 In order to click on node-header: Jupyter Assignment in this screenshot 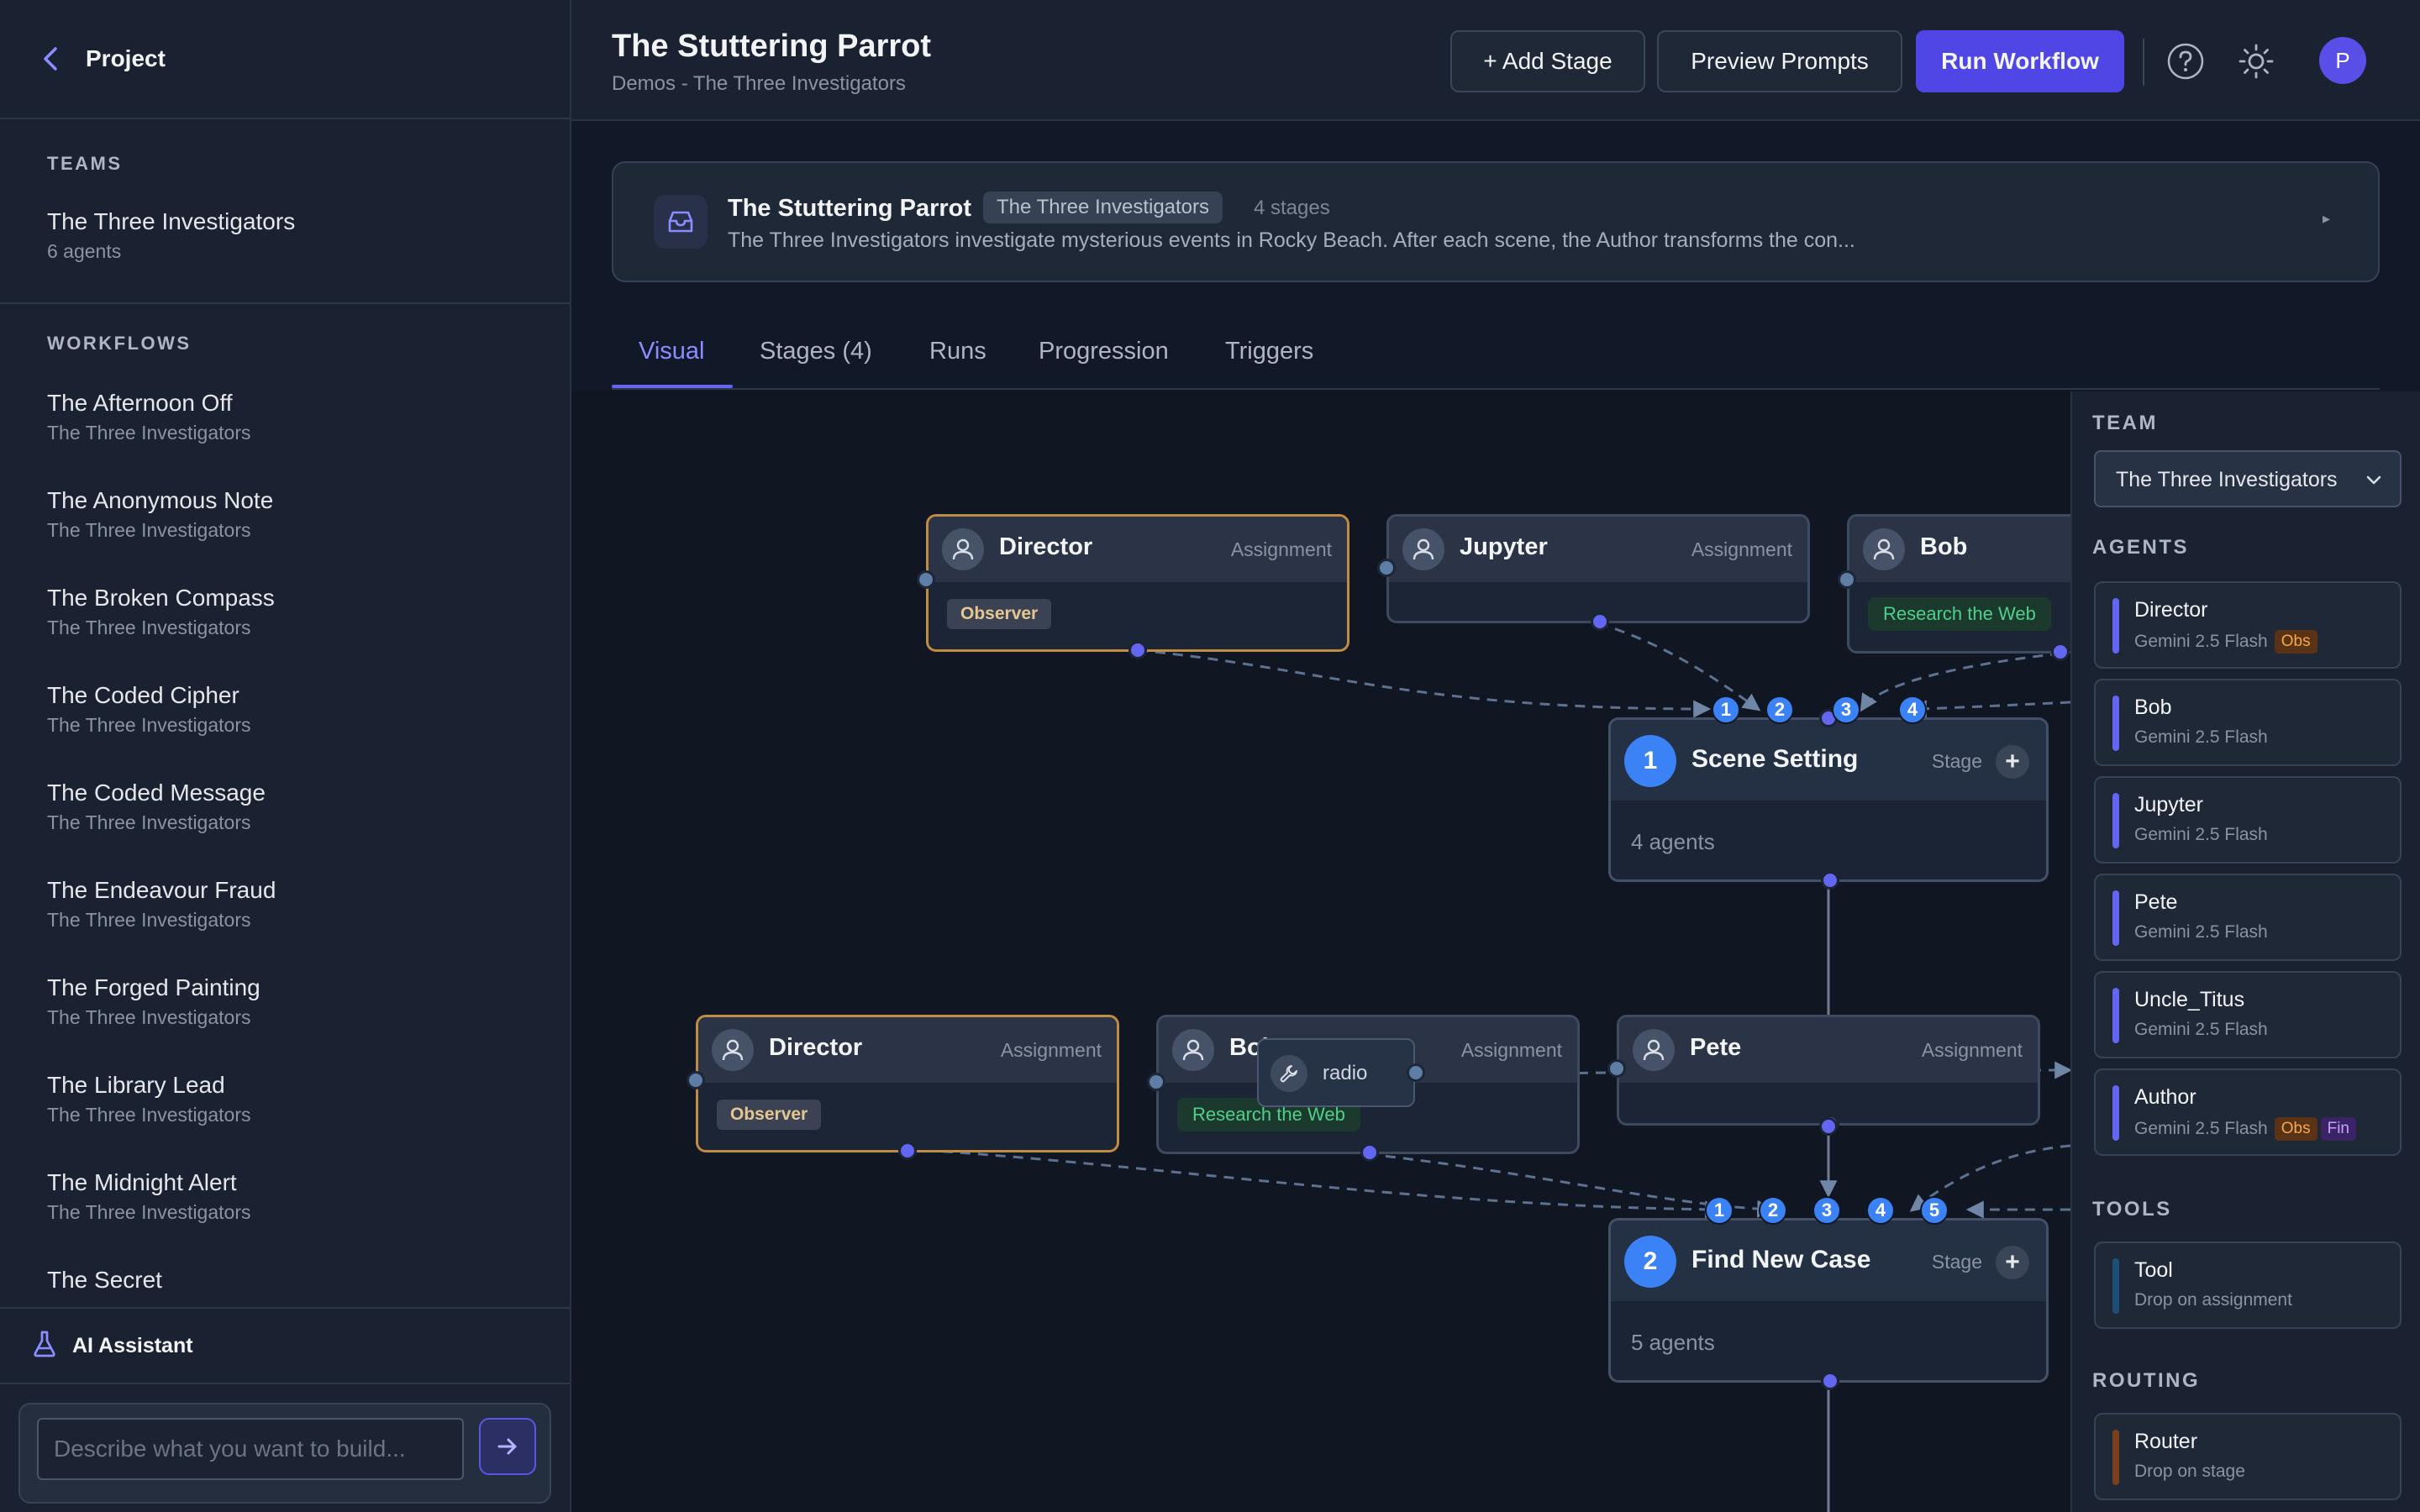, I will do `click(1598, 549)`.